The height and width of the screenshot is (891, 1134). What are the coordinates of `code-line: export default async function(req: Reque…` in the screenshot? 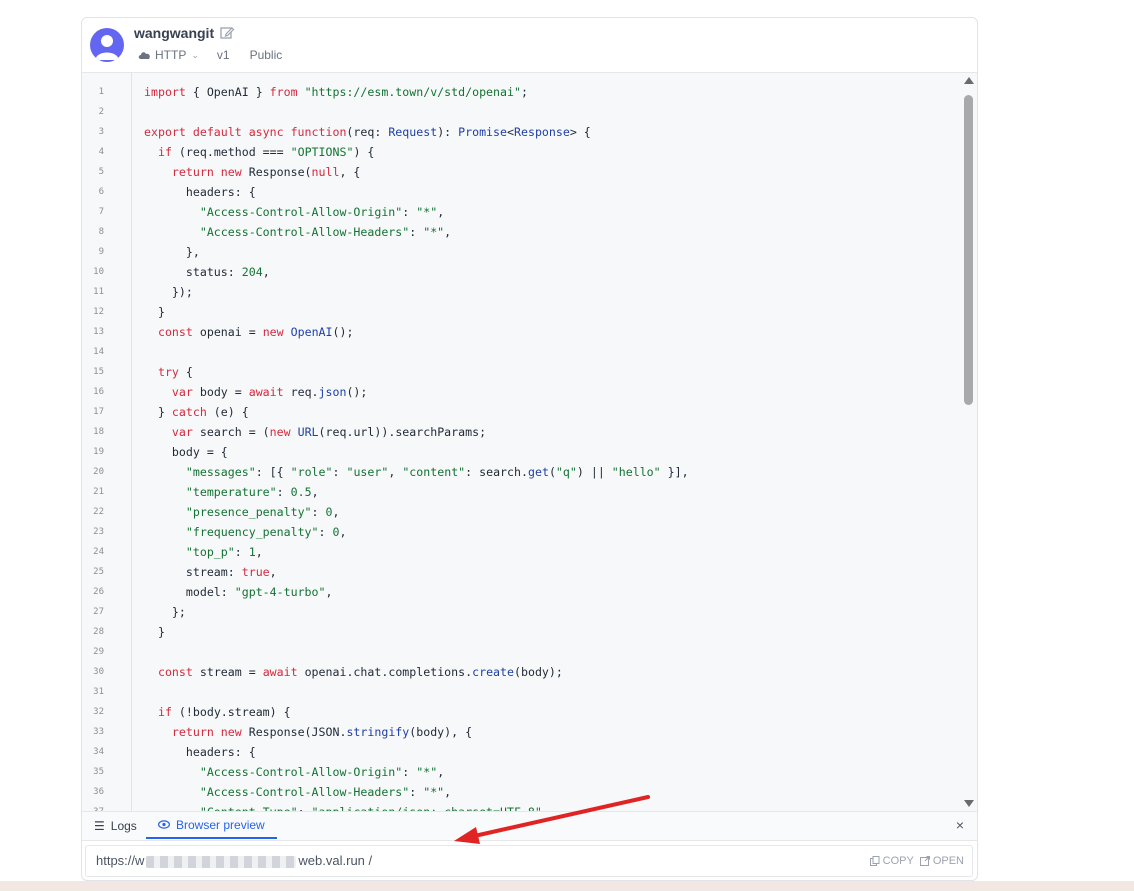 It's located at (367, 132).